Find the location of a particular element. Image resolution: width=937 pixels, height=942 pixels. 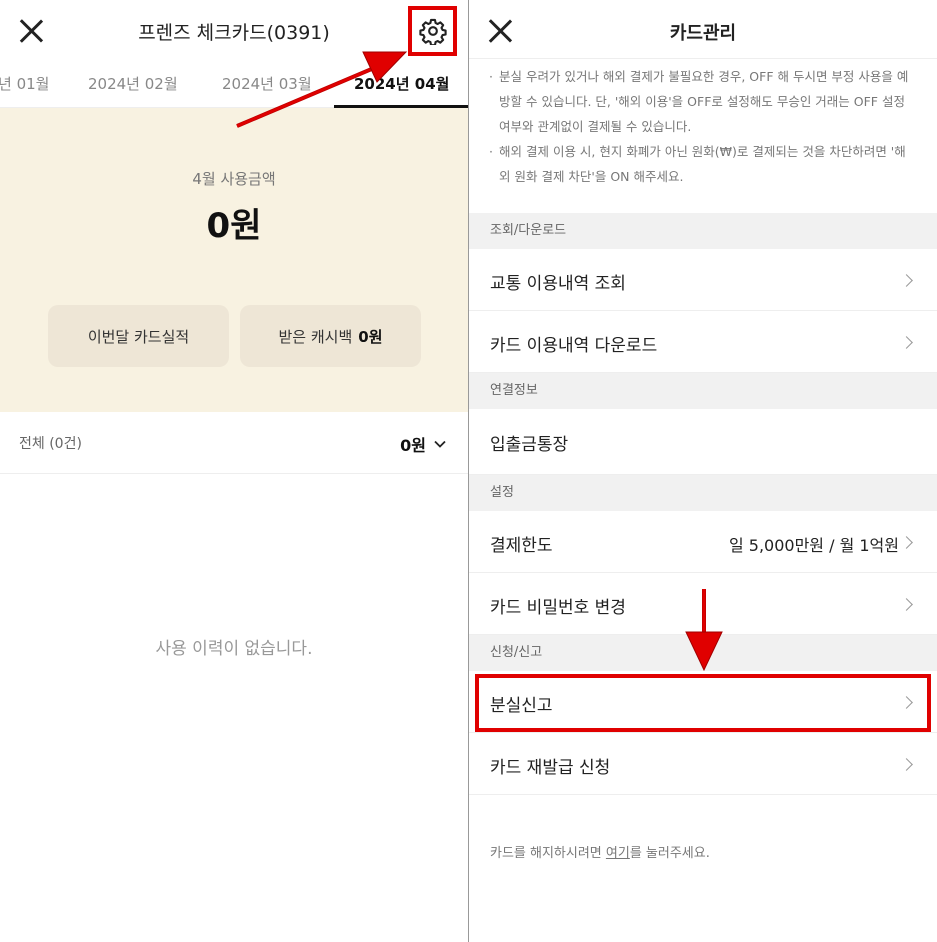

row-label: 카드 이용내역 다운로드 is located at coordinates (574, 346).